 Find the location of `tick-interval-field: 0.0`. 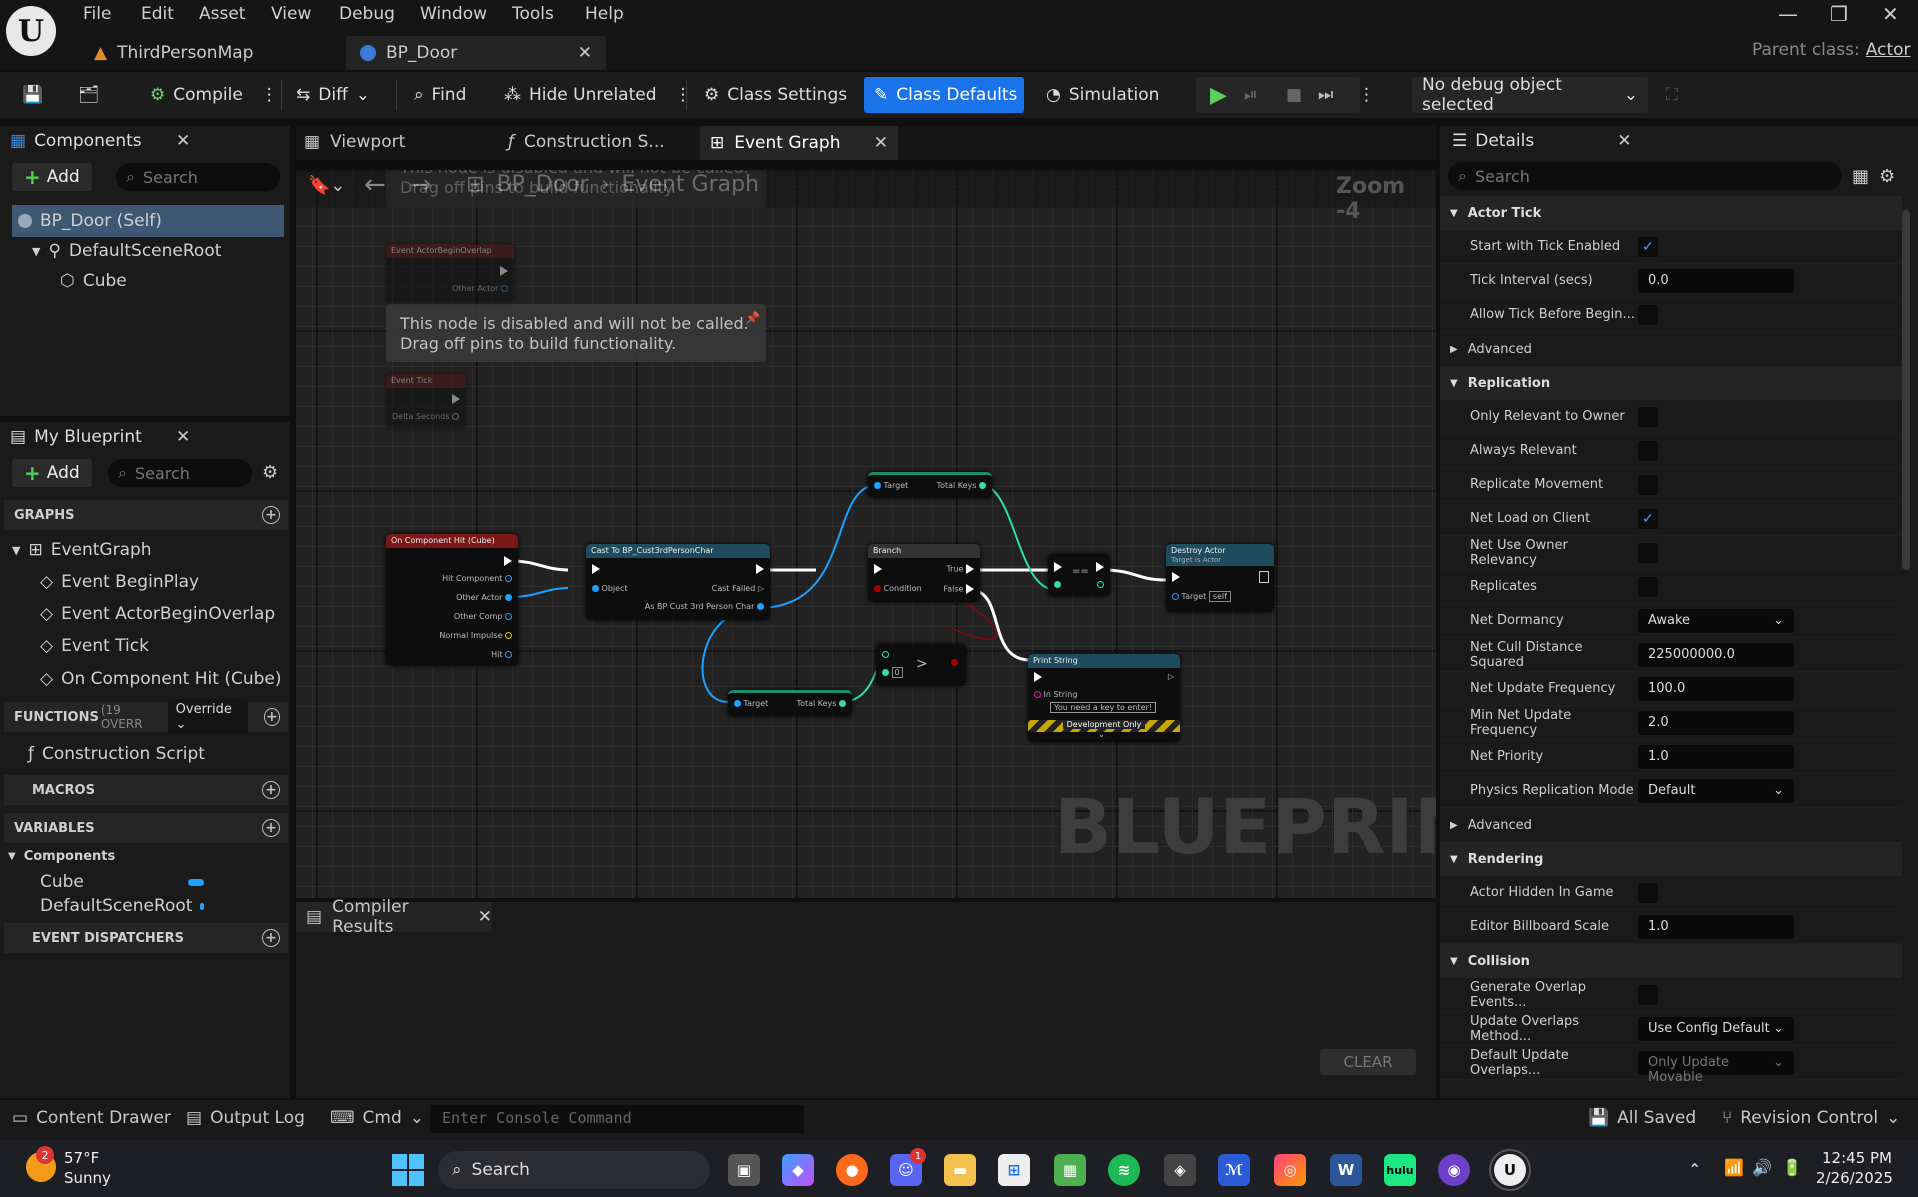

tick-interval-field: 0.0 is located at coordinates (1716, 280).